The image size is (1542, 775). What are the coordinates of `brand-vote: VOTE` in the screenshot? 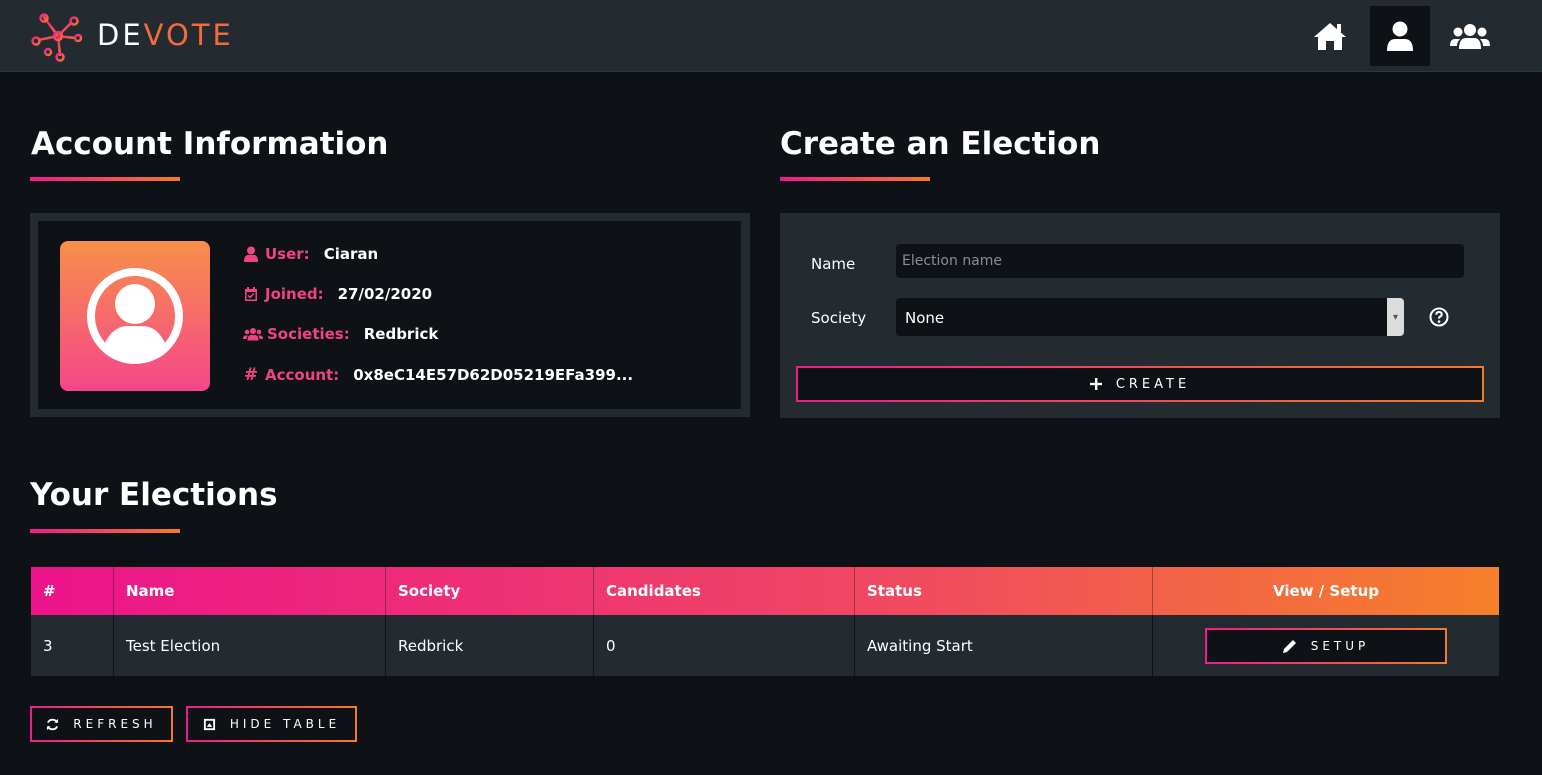 It's located at (188, 35).